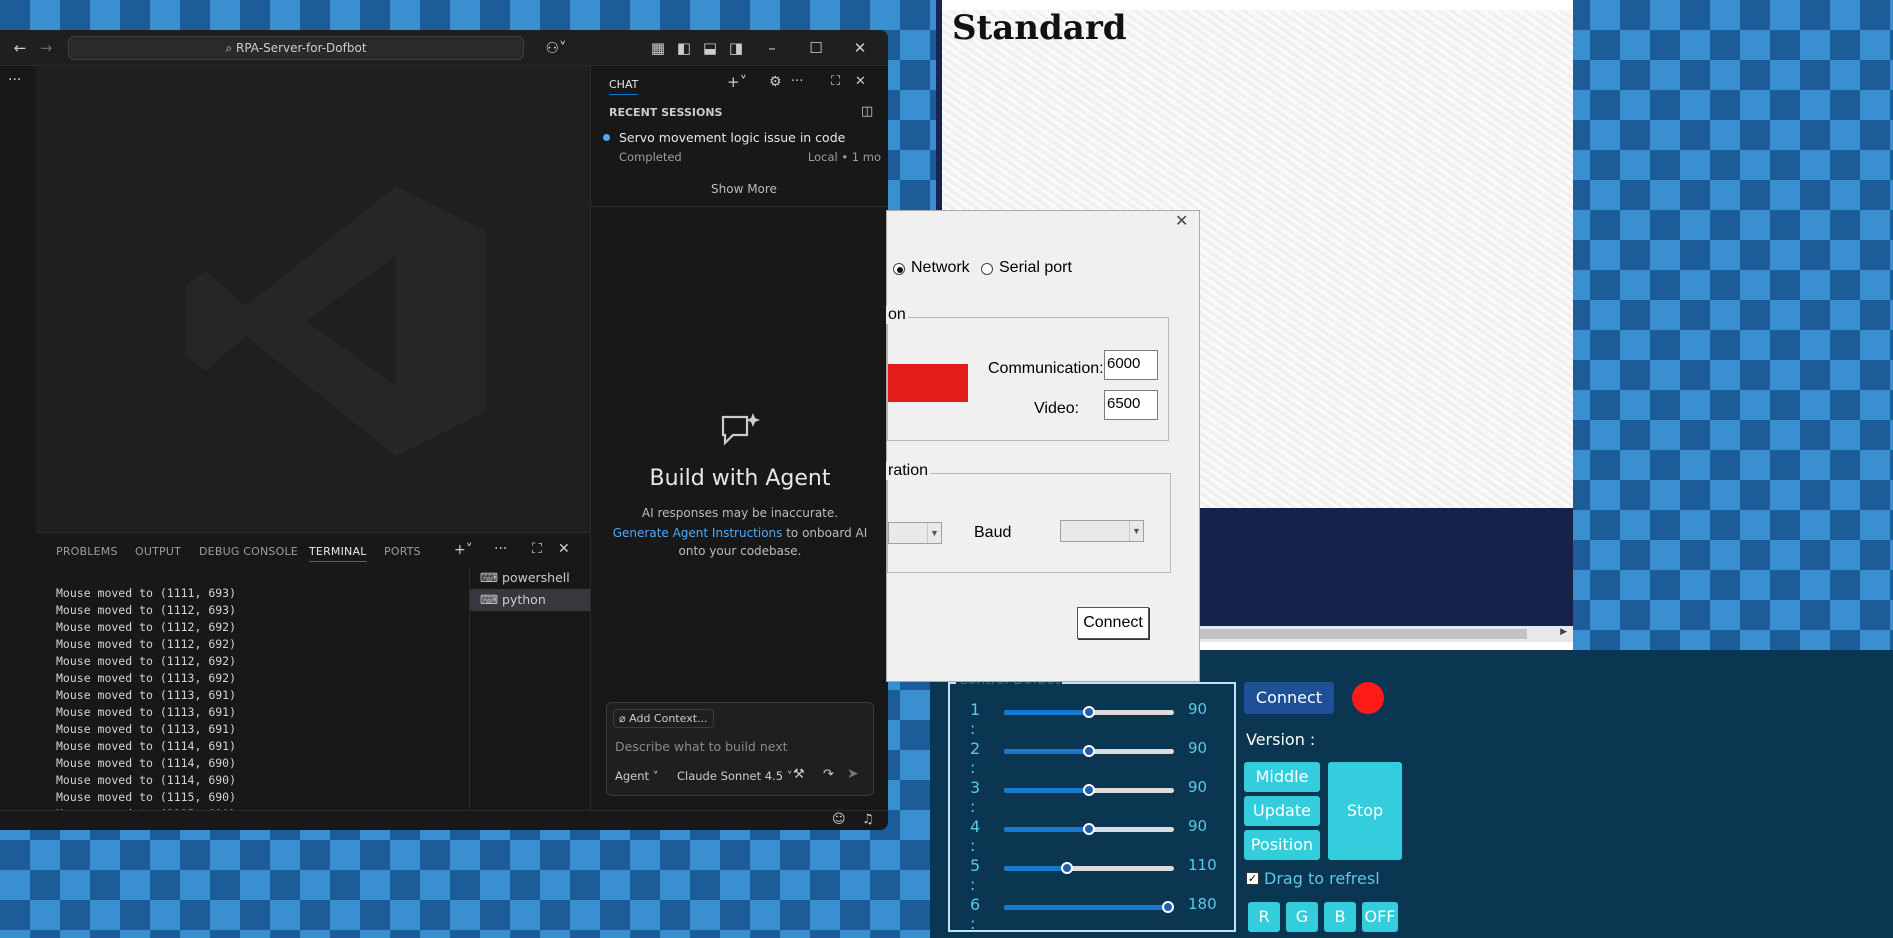 Image resolution: width=1893 pixels, height=938 pixels. What do you see at coordinates (402, 551) in the screenshot?
I see `tab-ports: PORTS` at bounding box center [402, 551].